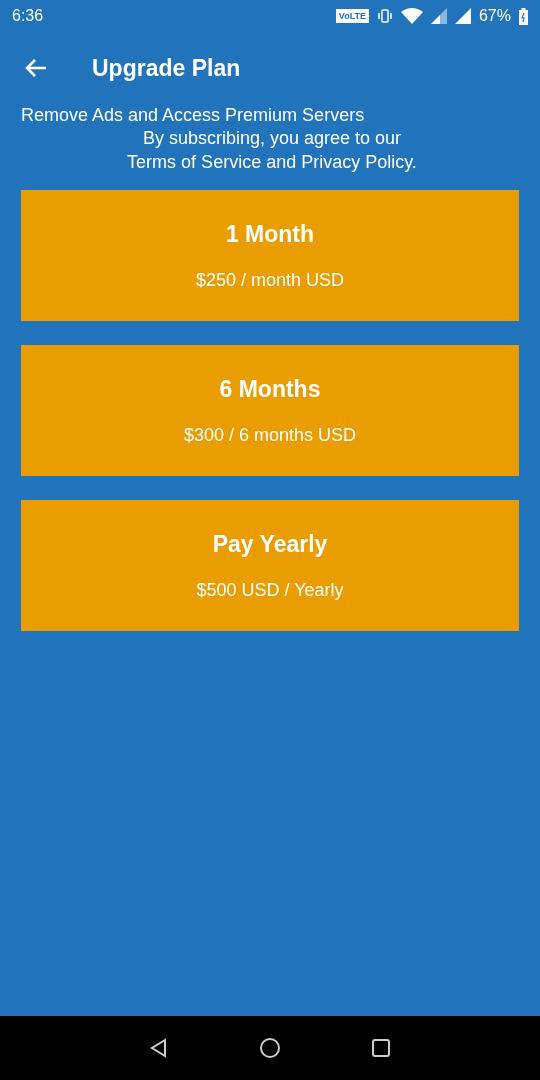 The width and height of the screenshot is (540, 1080). What do you see at coordinates (381, 1048) in the screenshot?
I see `recents-icon` at bounding box center [381, 1048].